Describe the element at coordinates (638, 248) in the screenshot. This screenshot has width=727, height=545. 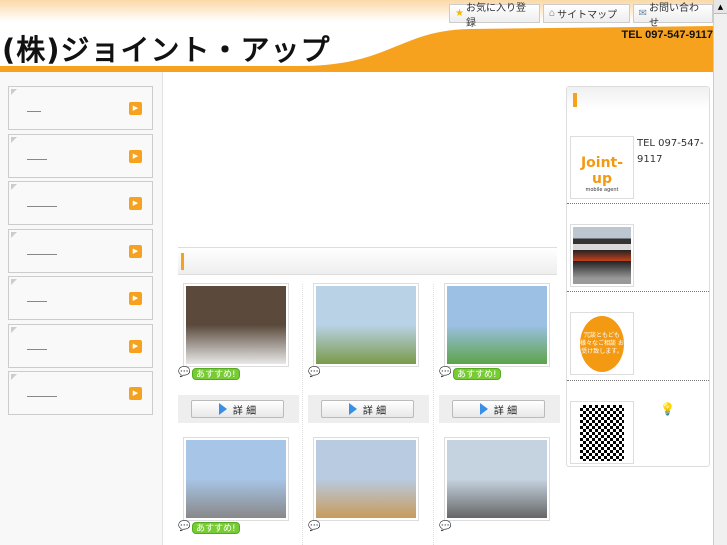
I see `store-section` at that location.